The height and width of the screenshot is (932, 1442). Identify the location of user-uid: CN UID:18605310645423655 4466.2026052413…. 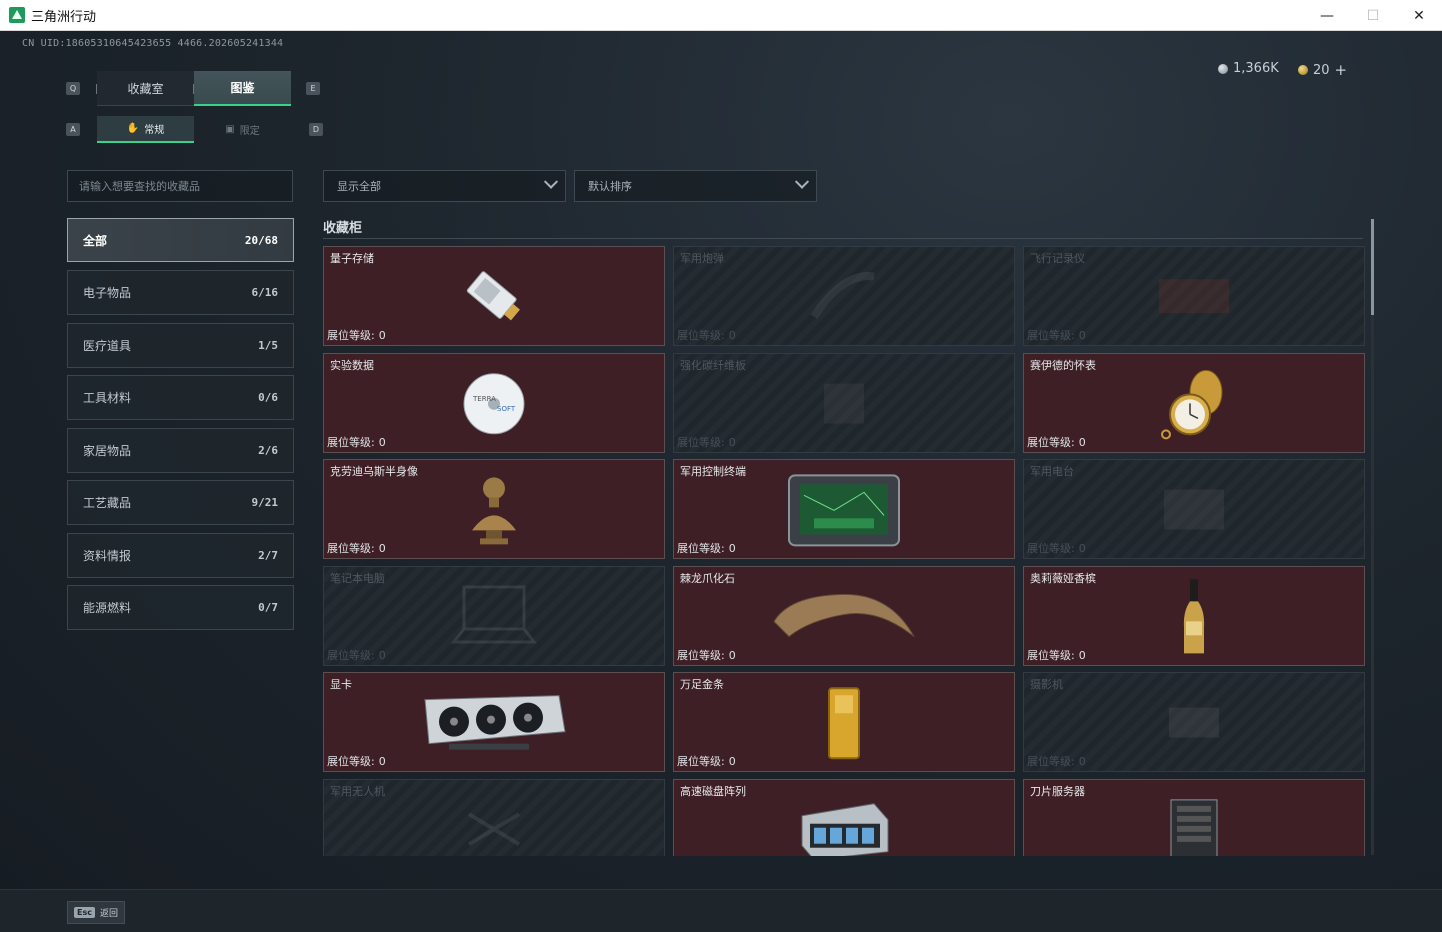
(153, 43).